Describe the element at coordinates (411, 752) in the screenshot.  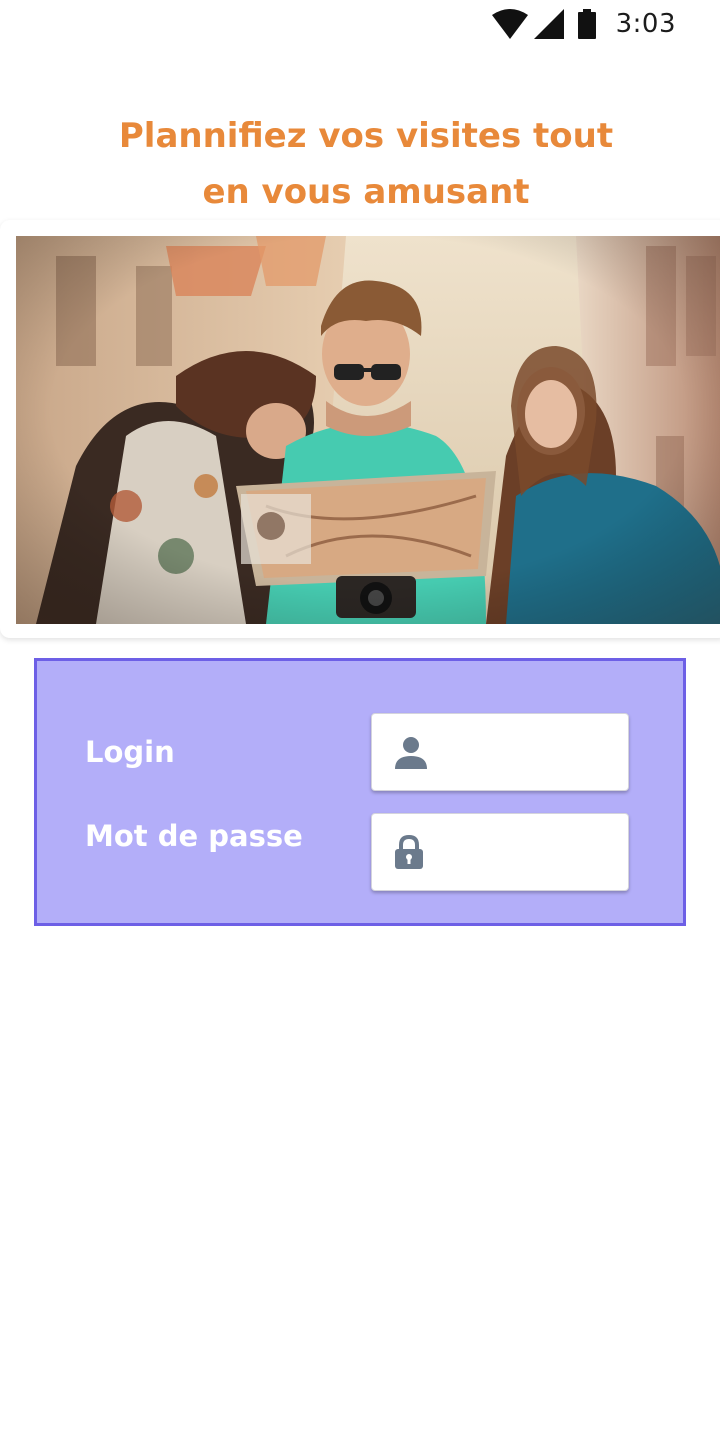
I see `user-icon` at that location.